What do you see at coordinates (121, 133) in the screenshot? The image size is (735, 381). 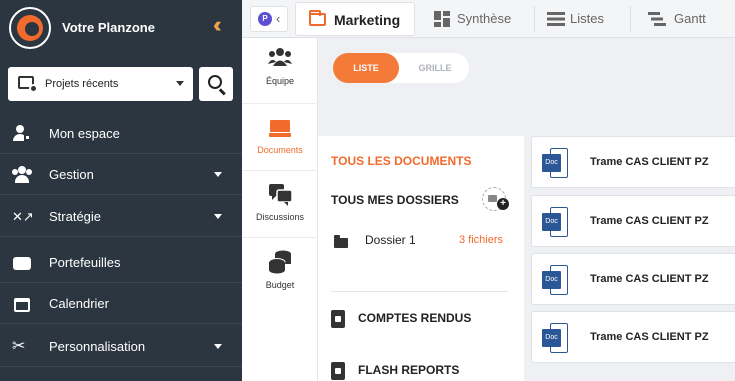 I see `sidebar-item-mon-espace: Mon espace` at bounding box center [121, 133].